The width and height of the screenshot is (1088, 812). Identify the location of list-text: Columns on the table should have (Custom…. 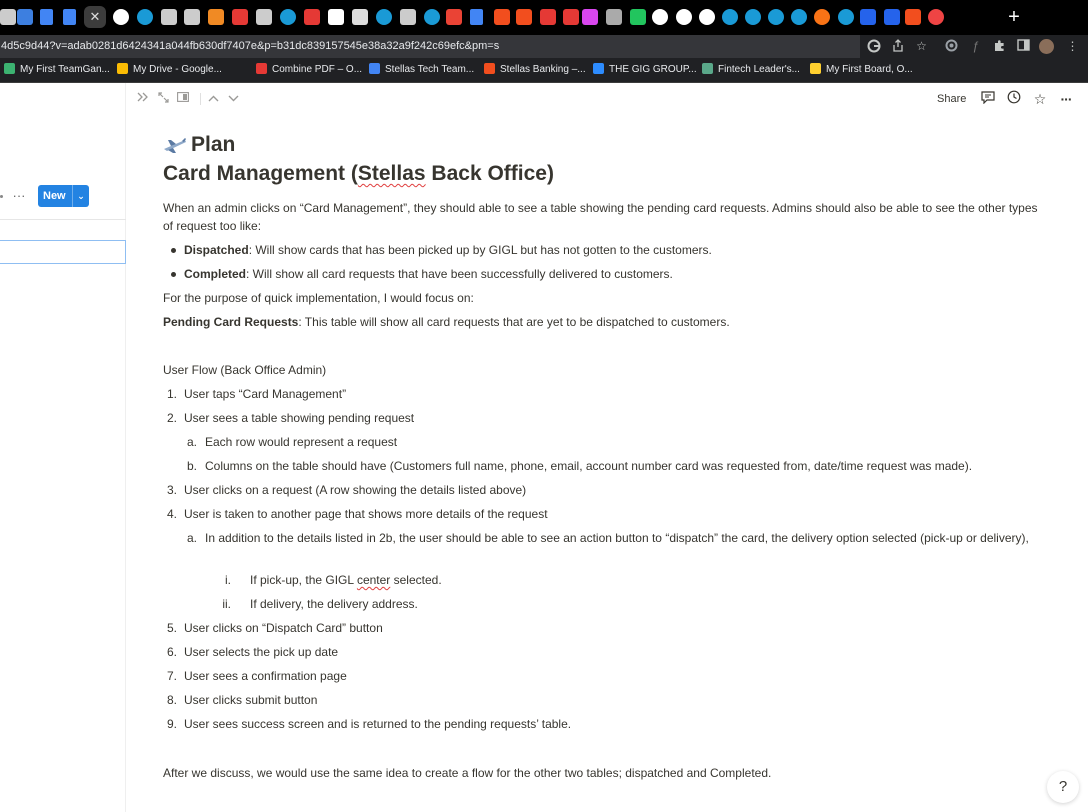
(589, 466).